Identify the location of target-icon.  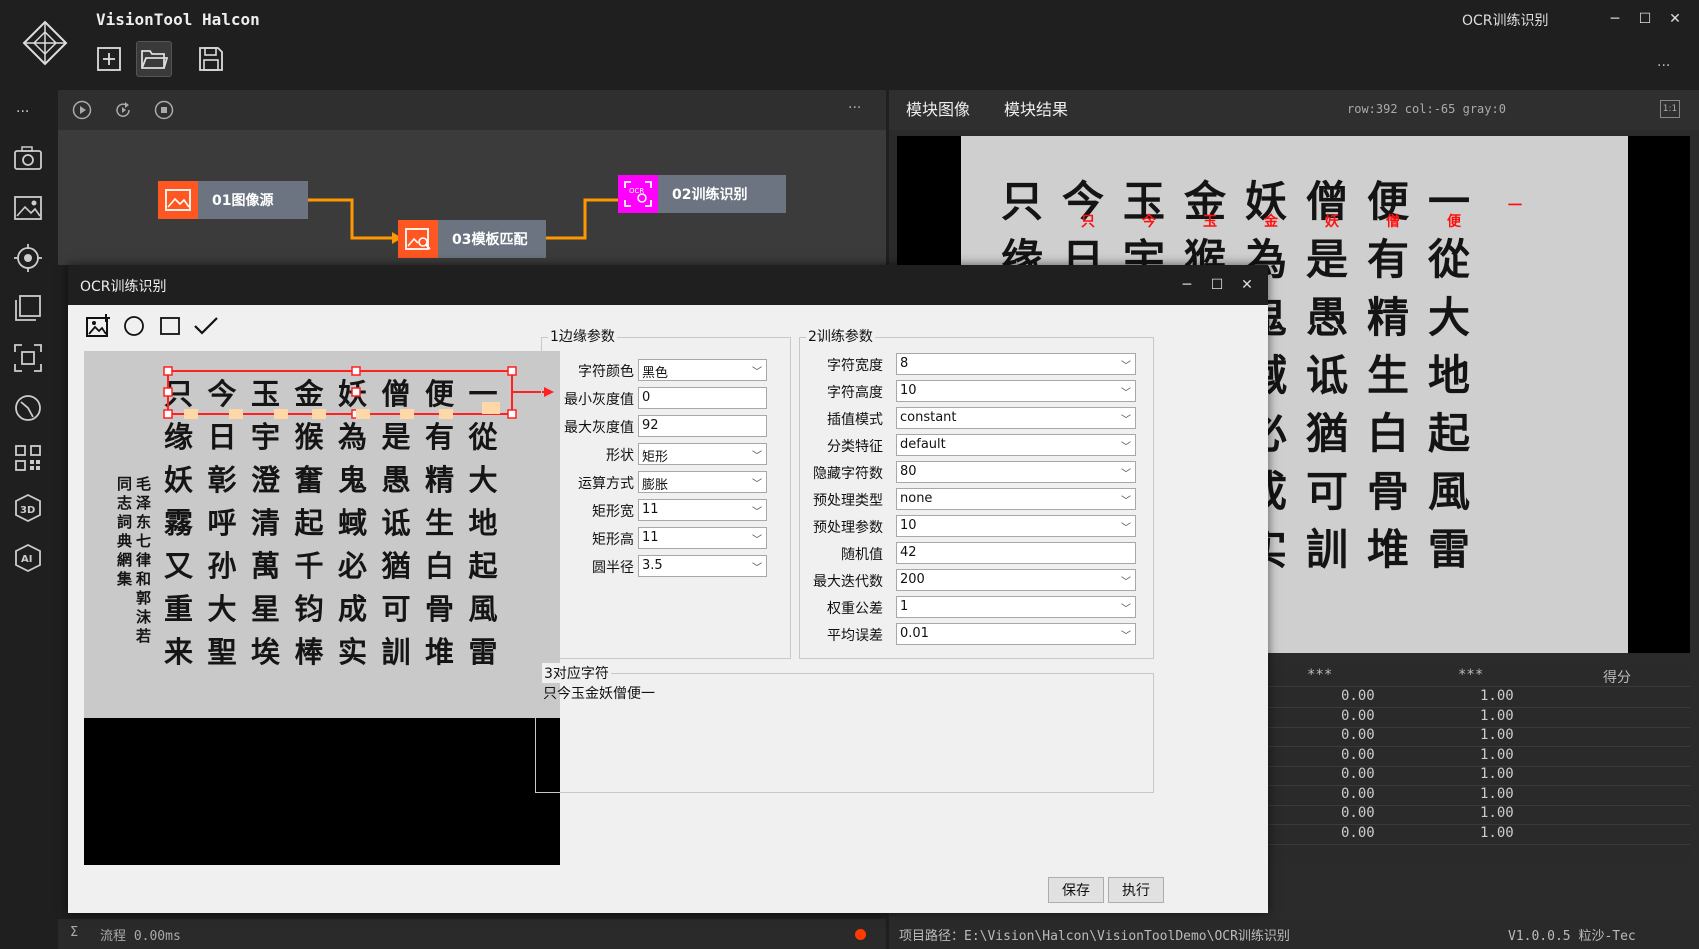
(28, 258).